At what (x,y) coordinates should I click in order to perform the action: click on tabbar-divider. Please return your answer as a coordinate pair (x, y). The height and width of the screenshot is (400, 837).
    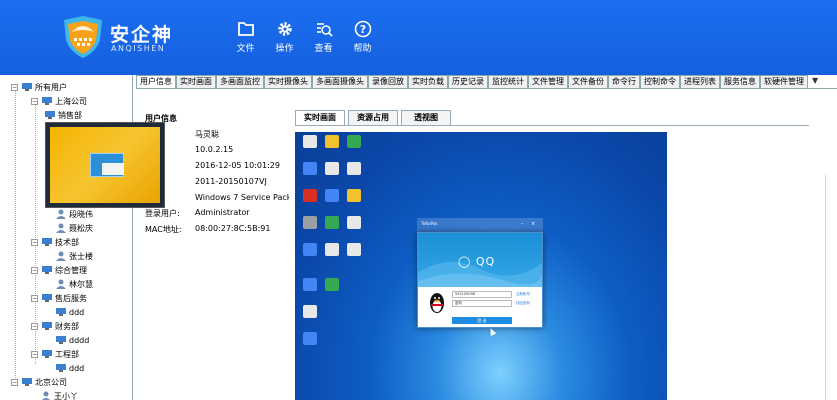
    Looking at the image, I should click on (486, 88).